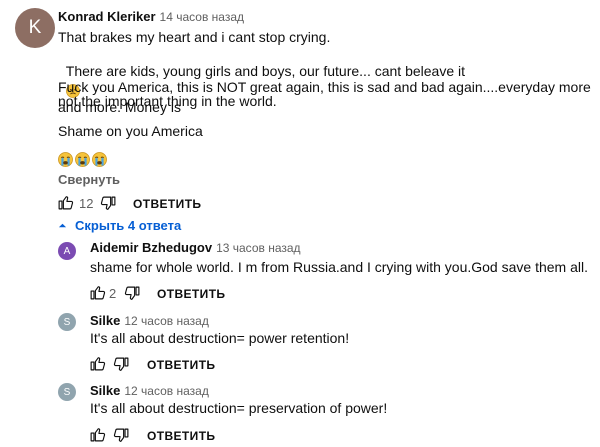 The image size is (600, 447). Describe the element at coordinates (113, 293) in the screenshot. I see `like-count: 2` at that location.